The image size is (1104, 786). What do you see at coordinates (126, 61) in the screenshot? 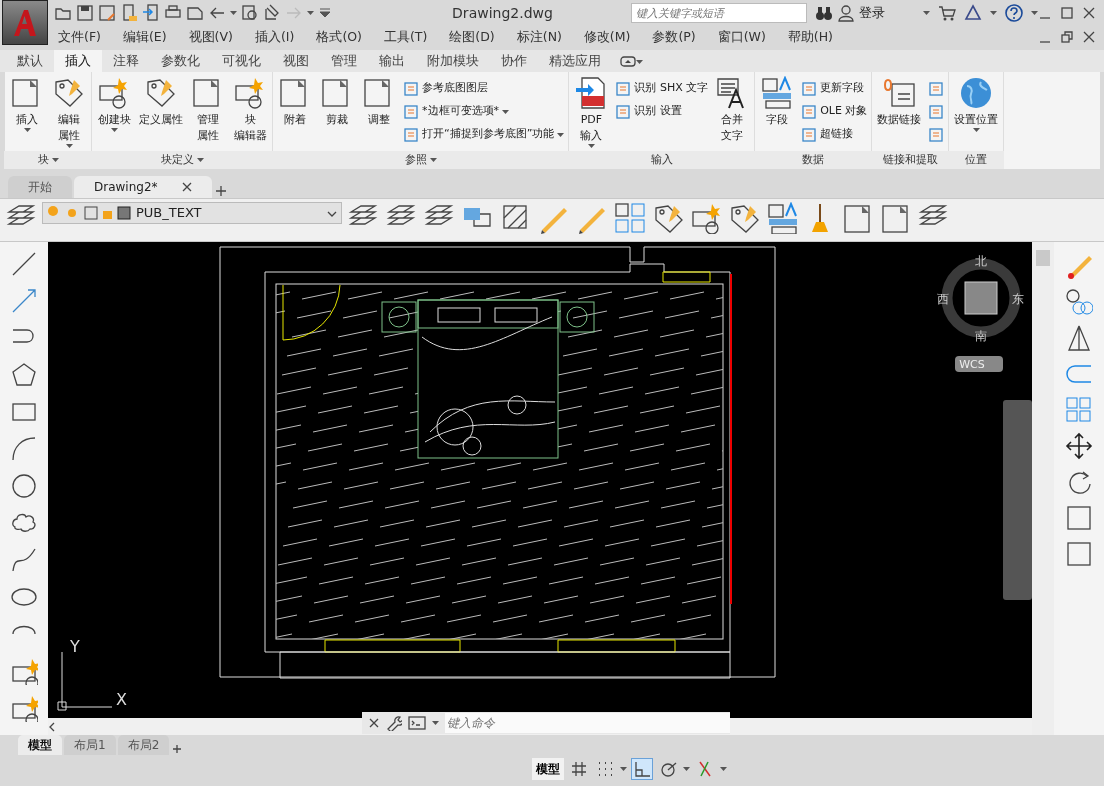
I see `ribbon-tab: 注释` at bounding box center [126, 61].